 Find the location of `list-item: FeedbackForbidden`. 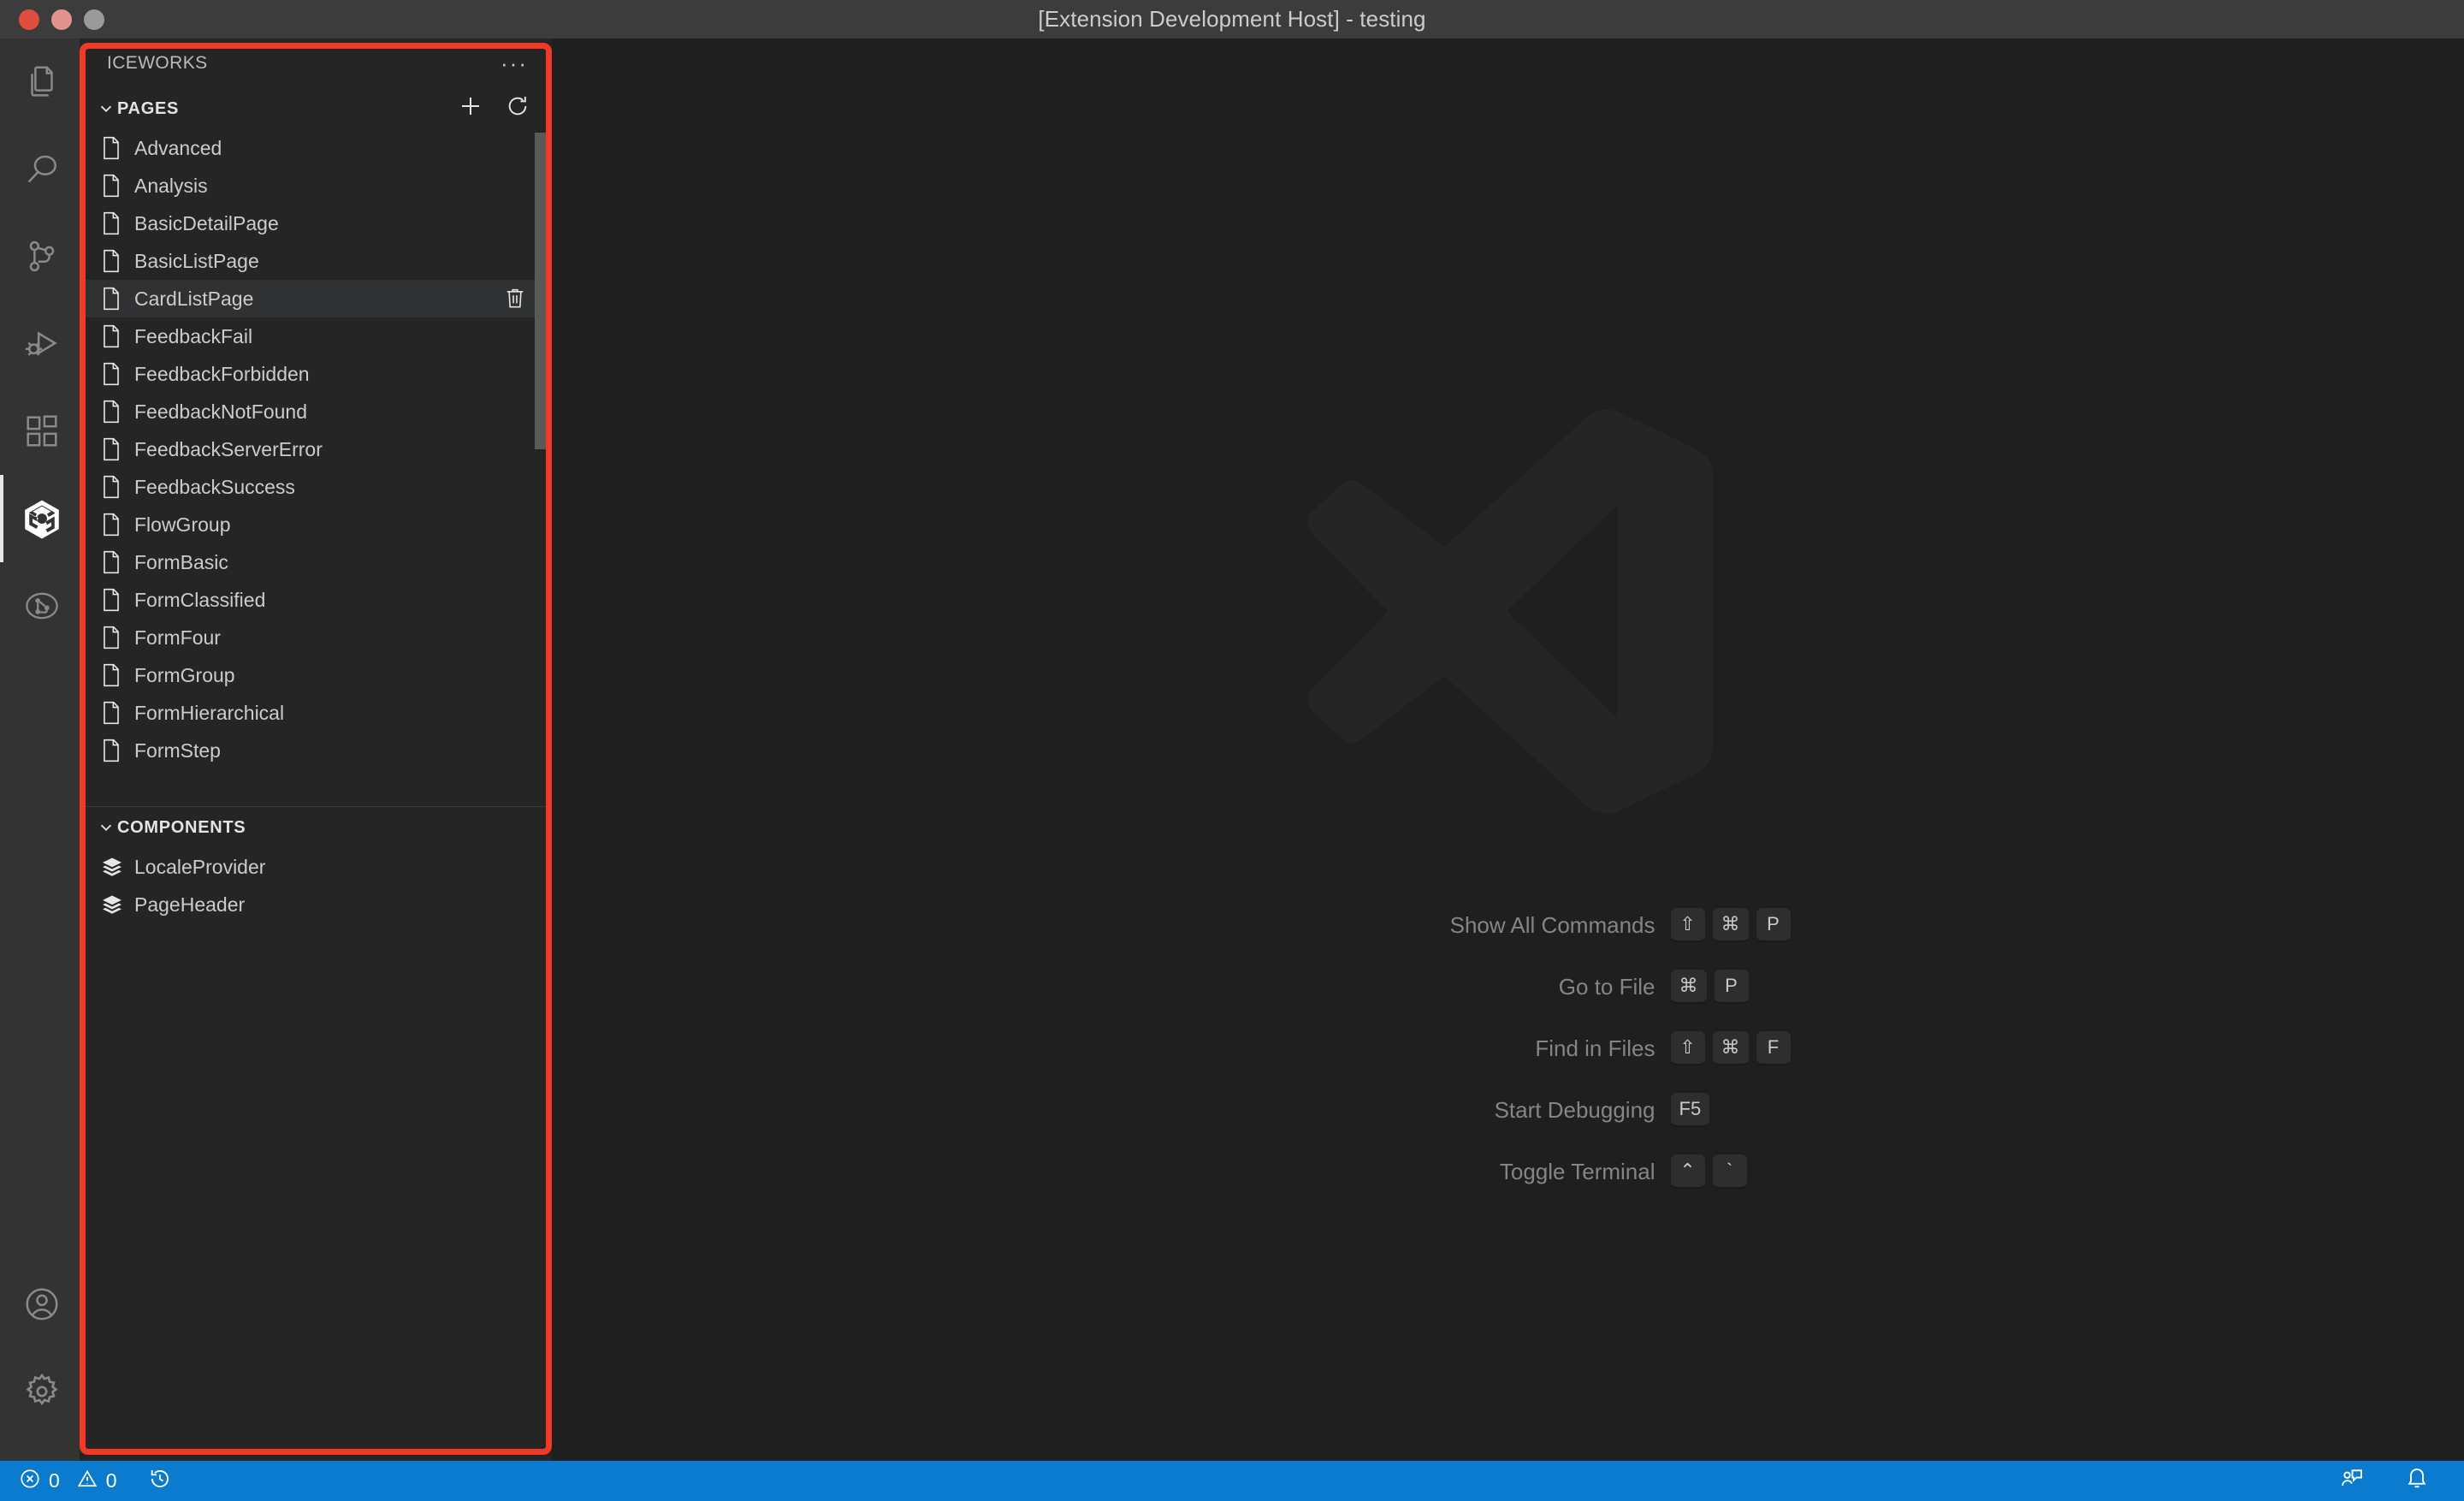

list-item: FeedbackForbidden is located at coordinates (316, 374).